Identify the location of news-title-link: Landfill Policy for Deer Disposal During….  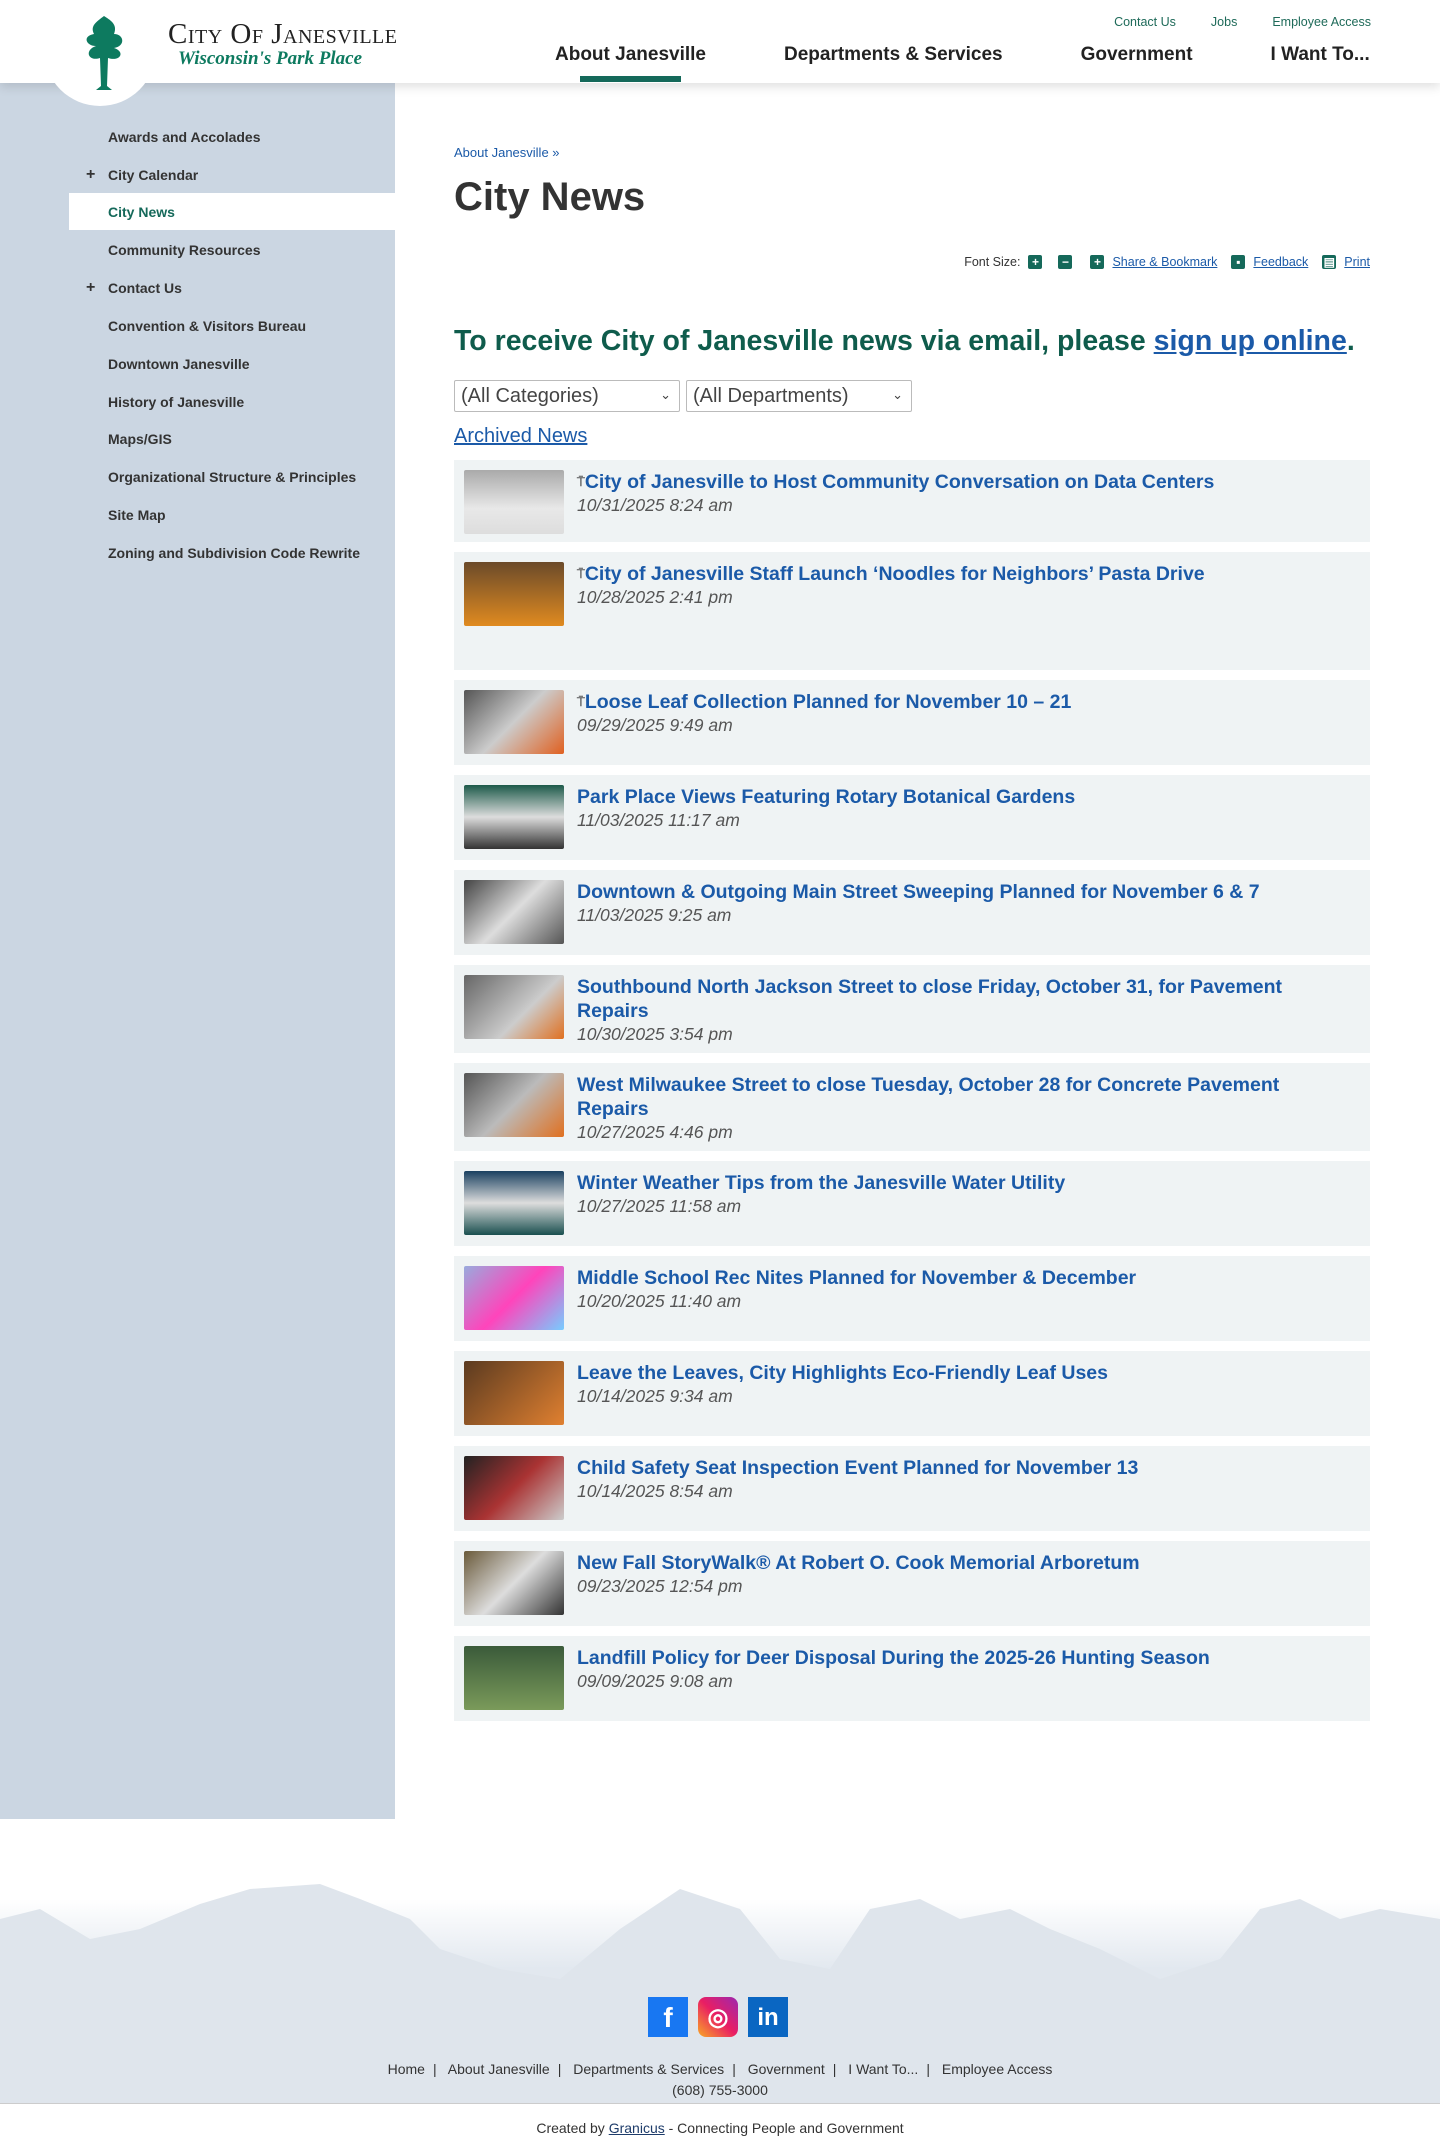
(893, 1658).